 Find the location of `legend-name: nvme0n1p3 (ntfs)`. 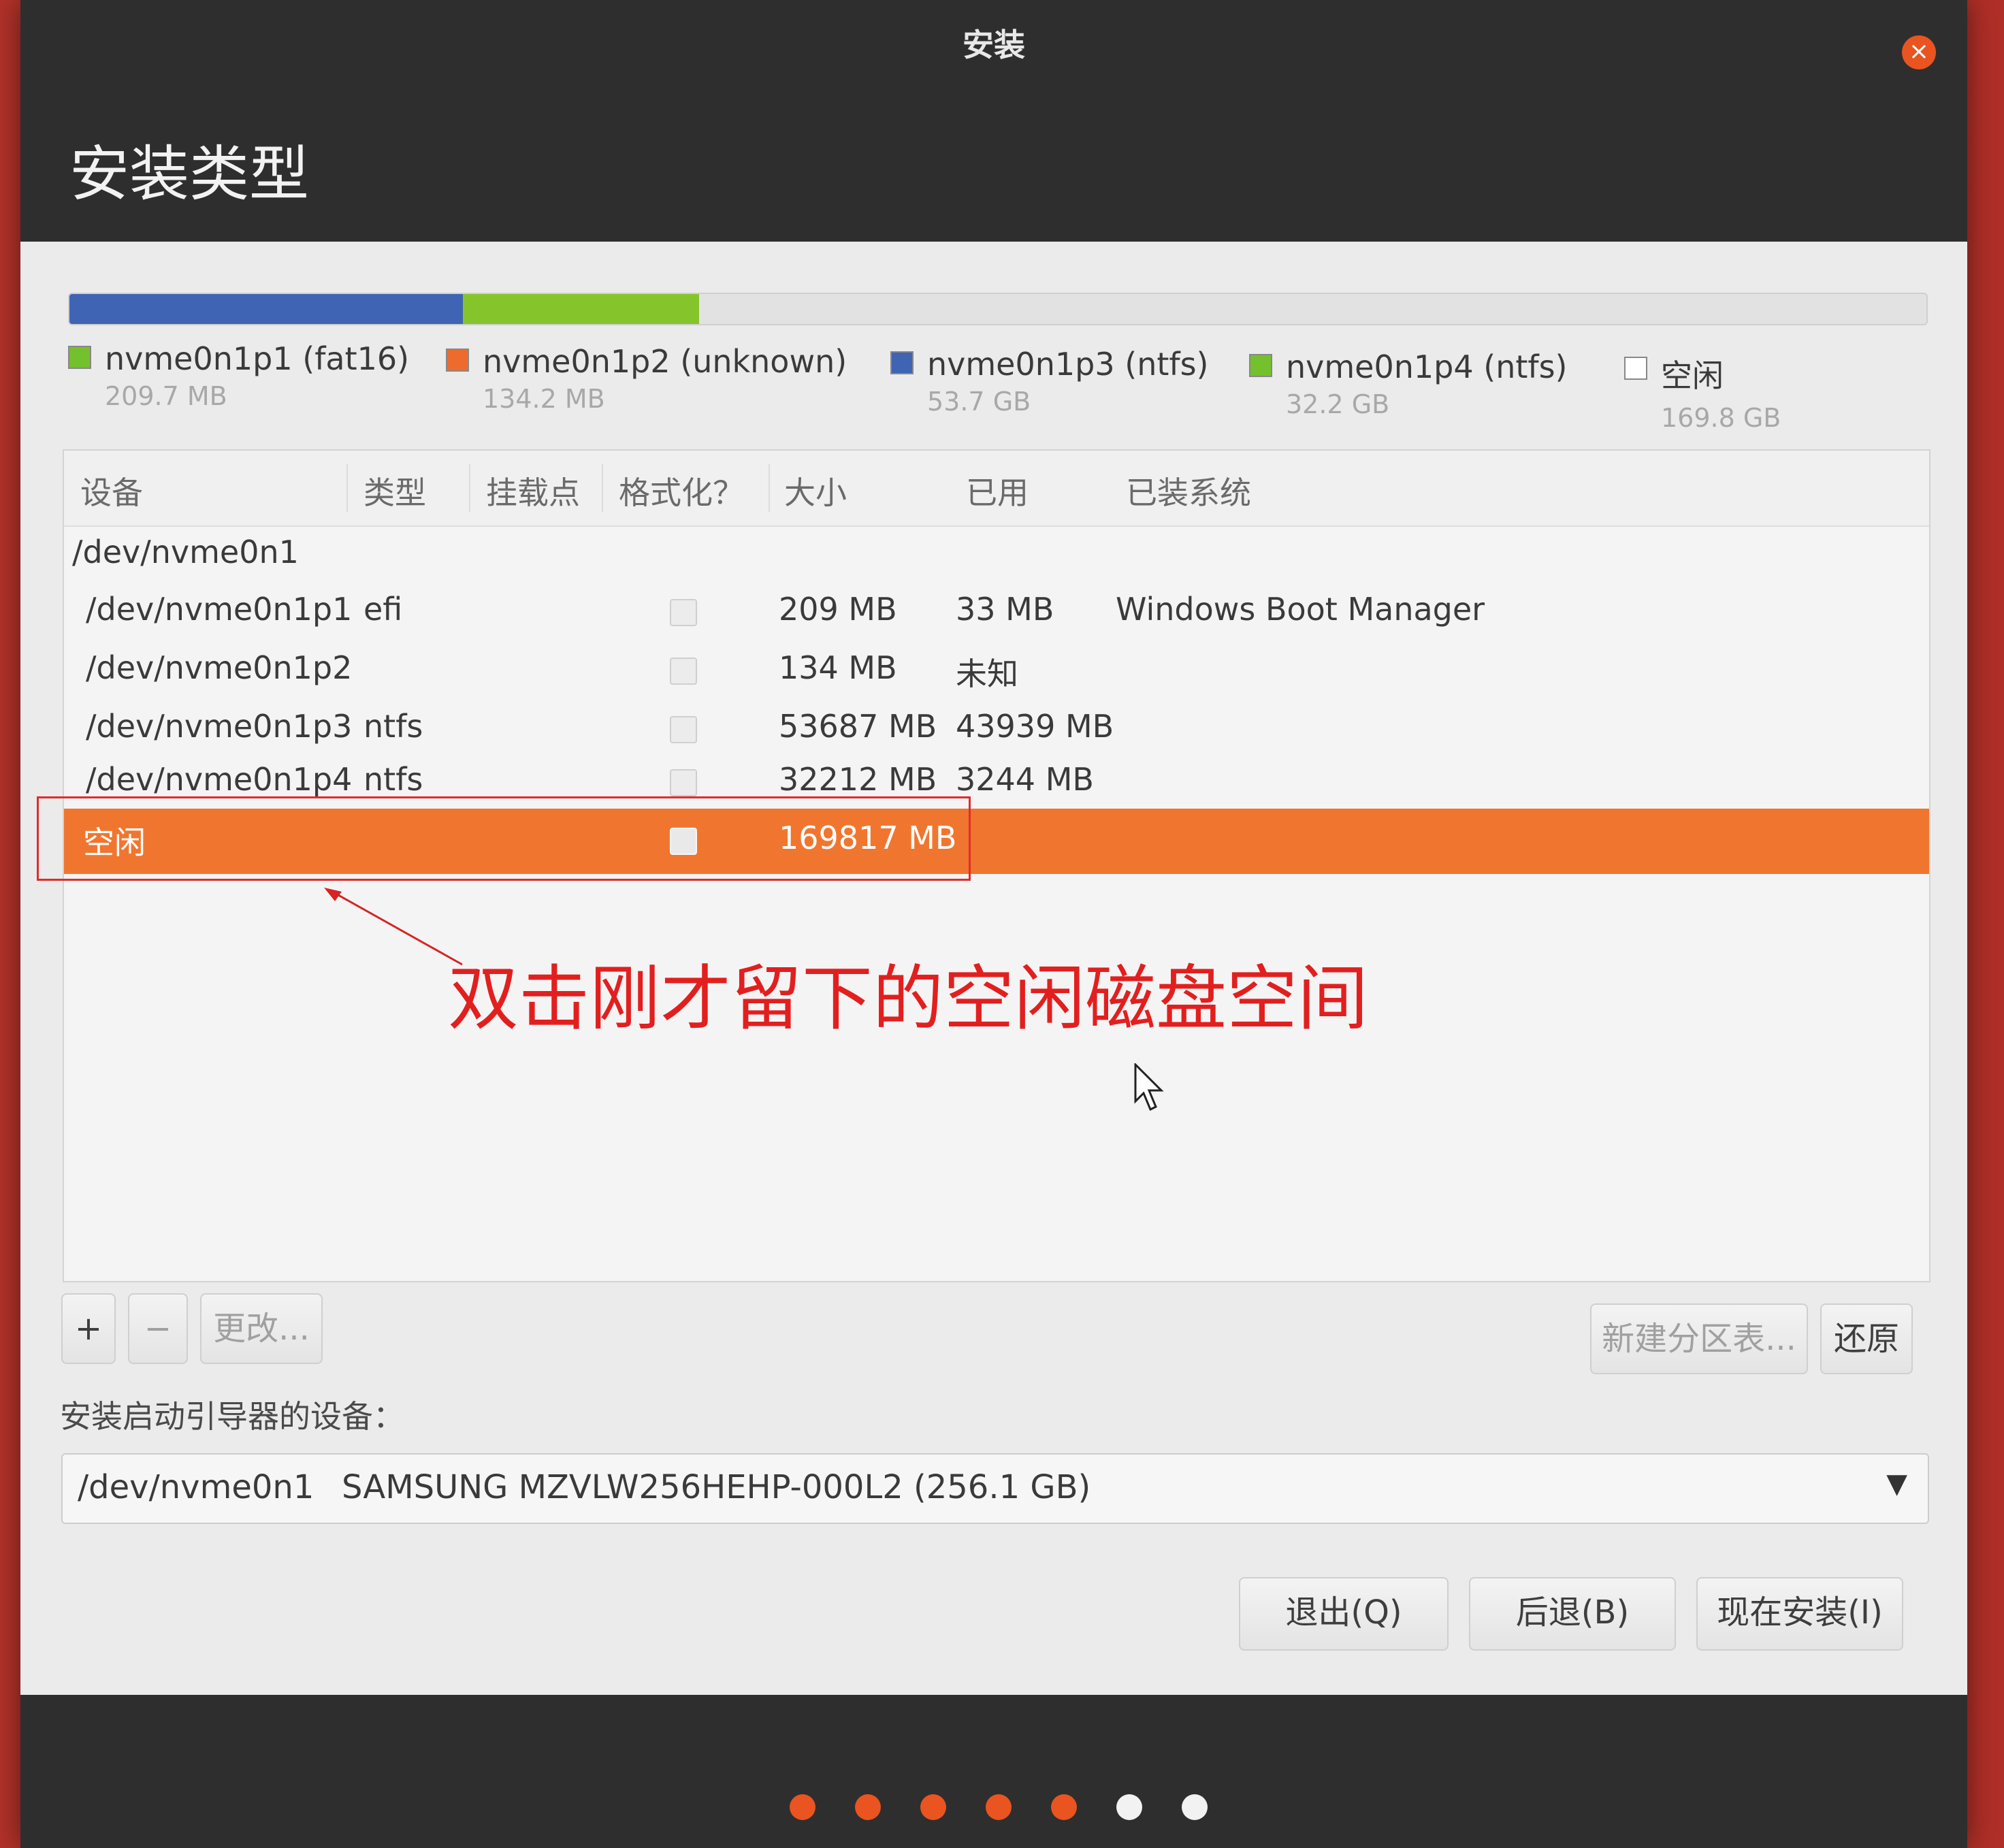

legend-name: nvme0n1p3 (ntfs) is located at coordinates (1068, 364).